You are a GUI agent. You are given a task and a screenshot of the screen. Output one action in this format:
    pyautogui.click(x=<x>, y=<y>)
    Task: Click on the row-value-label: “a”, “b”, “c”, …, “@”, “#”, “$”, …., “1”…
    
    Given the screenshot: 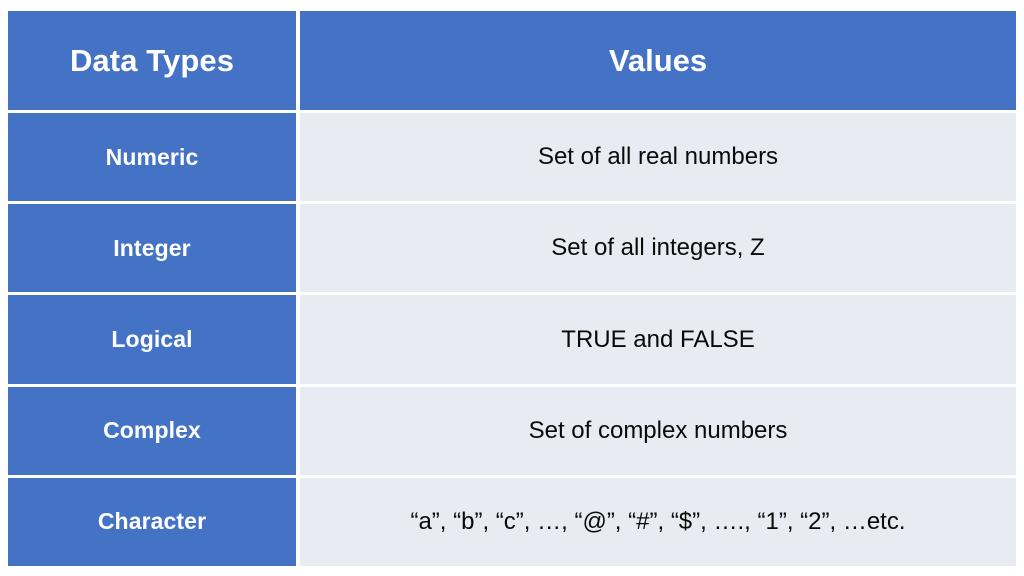 What is the action you would take?
    pyautogui.click(x=658, y=521)
    